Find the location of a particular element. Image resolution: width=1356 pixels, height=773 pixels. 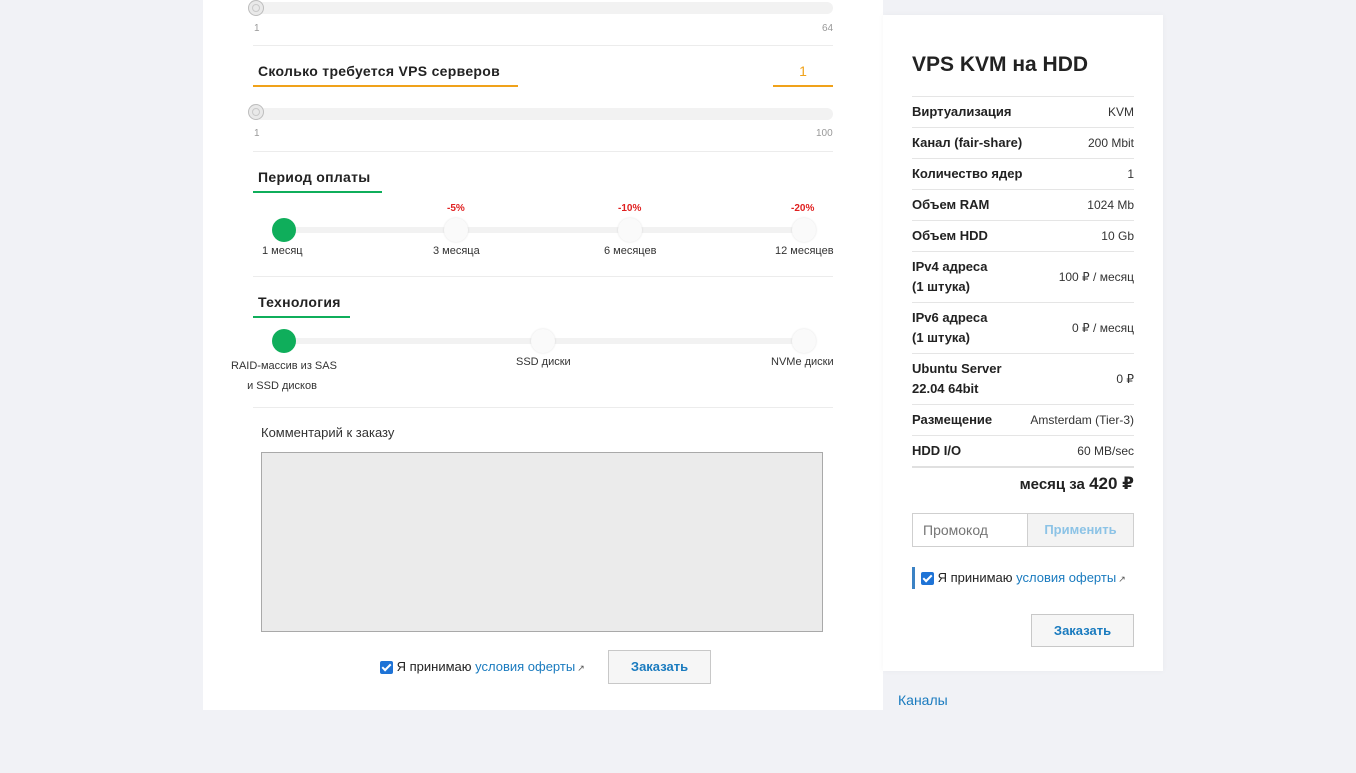

technology-title: Технология is located at coordinates (299, 302).